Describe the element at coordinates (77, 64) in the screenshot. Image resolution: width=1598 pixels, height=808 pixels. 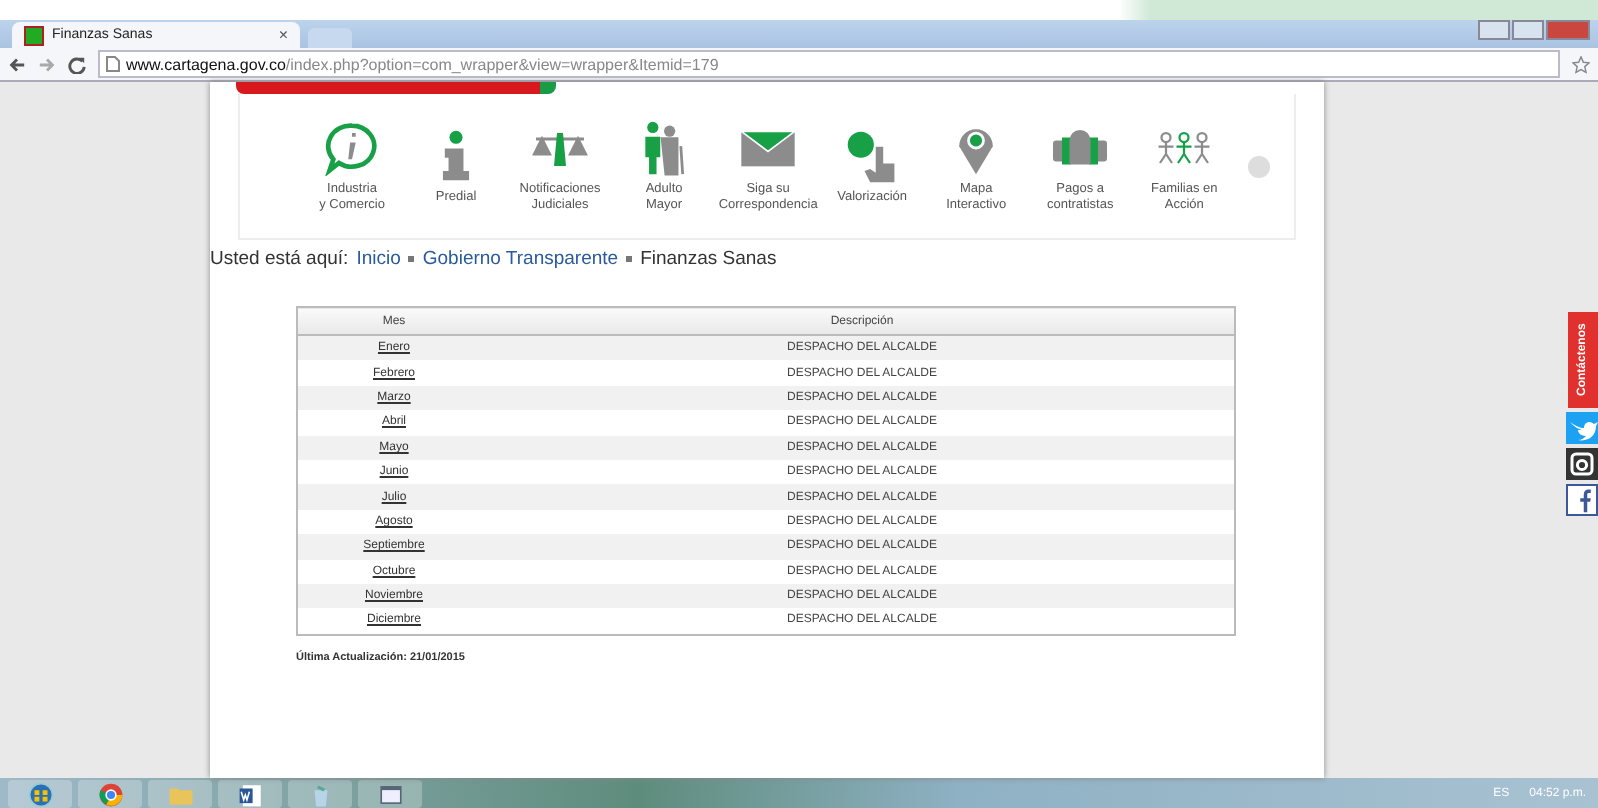
I see `reload-icon` at that location.